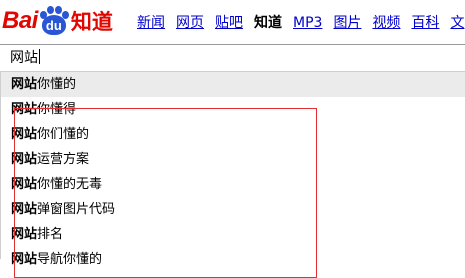 This screenshot has height=278, width=465. Describe the element at coordinates (76, 209) in the screenshot. I see `suggestion-text: 弹窗图片代码` at that location.